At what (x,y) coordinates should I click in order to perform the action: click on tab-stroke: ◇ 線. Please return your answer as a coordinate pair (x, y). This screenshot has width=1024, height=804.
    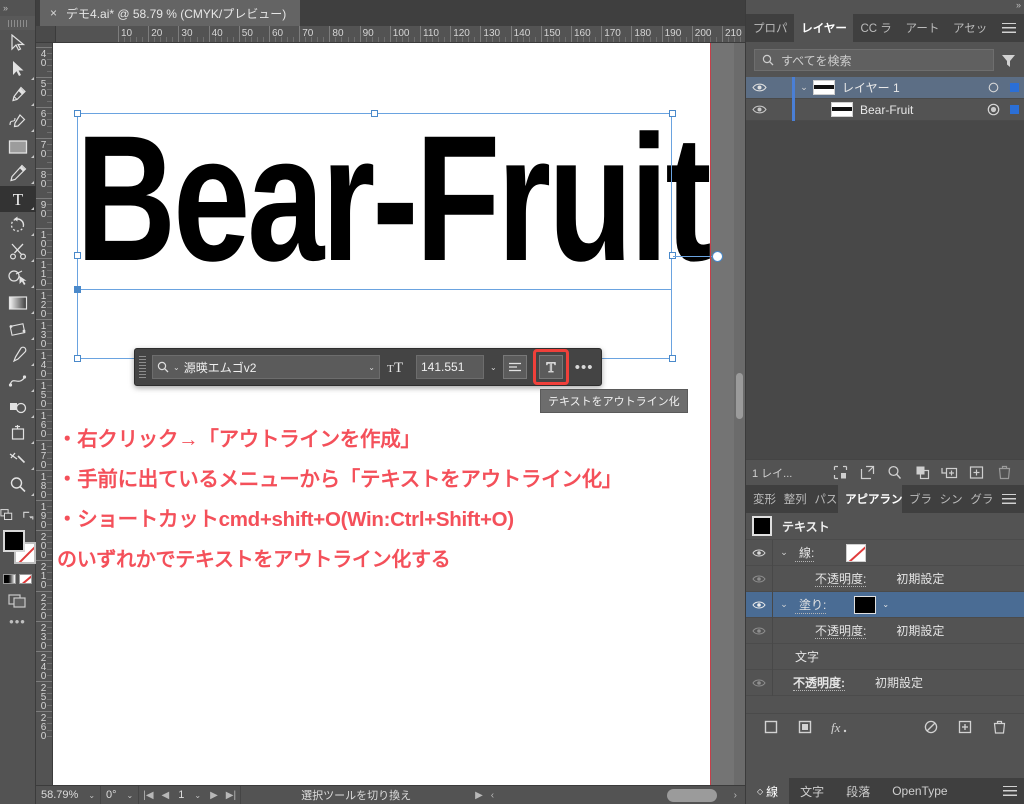
    Looking at the image, I should click on (768, 791).